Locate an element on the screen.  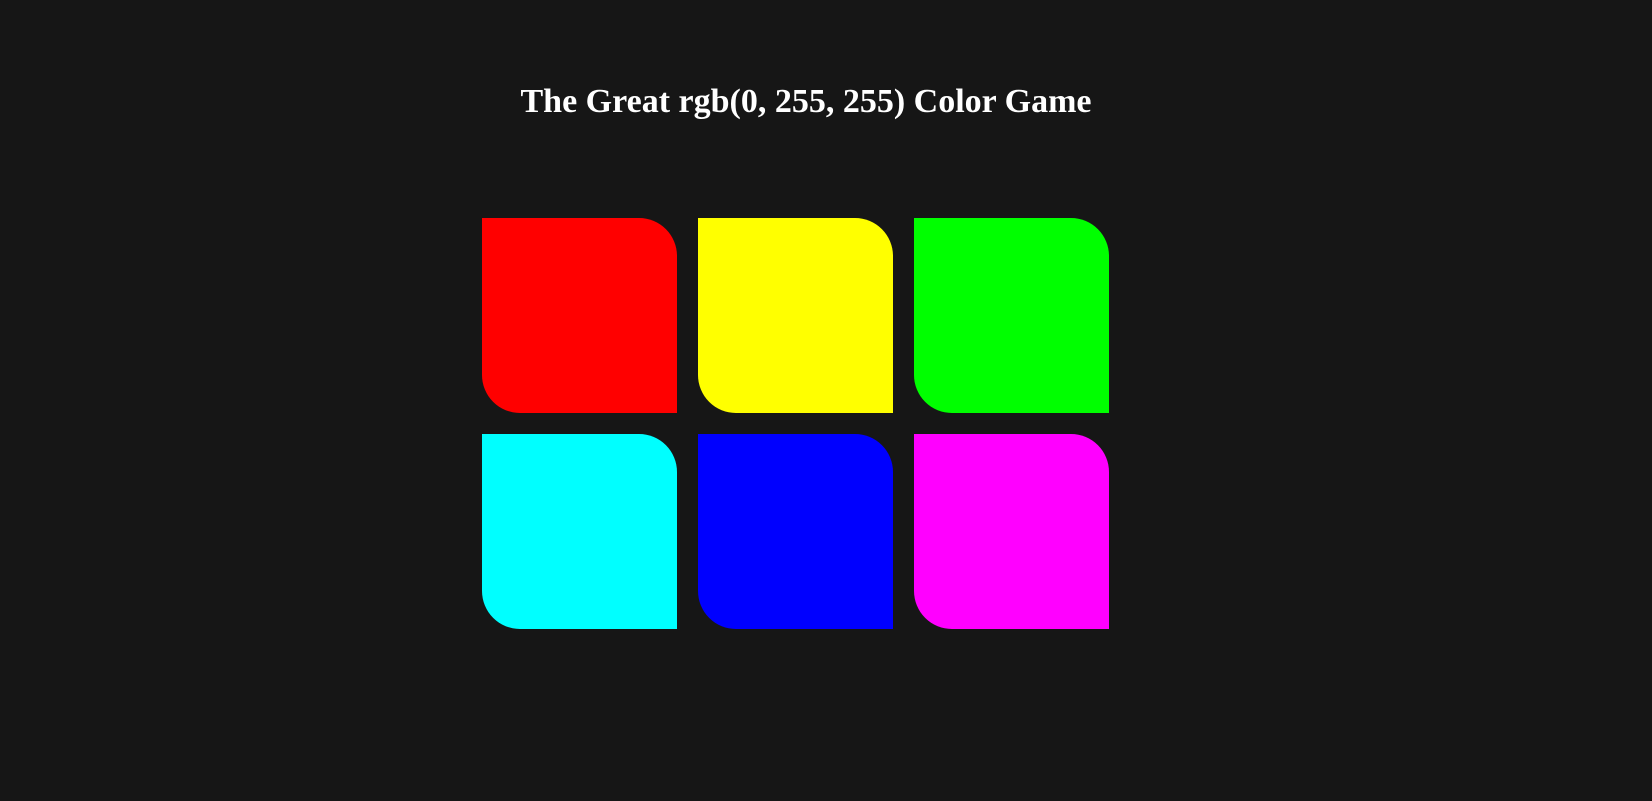
square-red is located at coordinates (579, 315).